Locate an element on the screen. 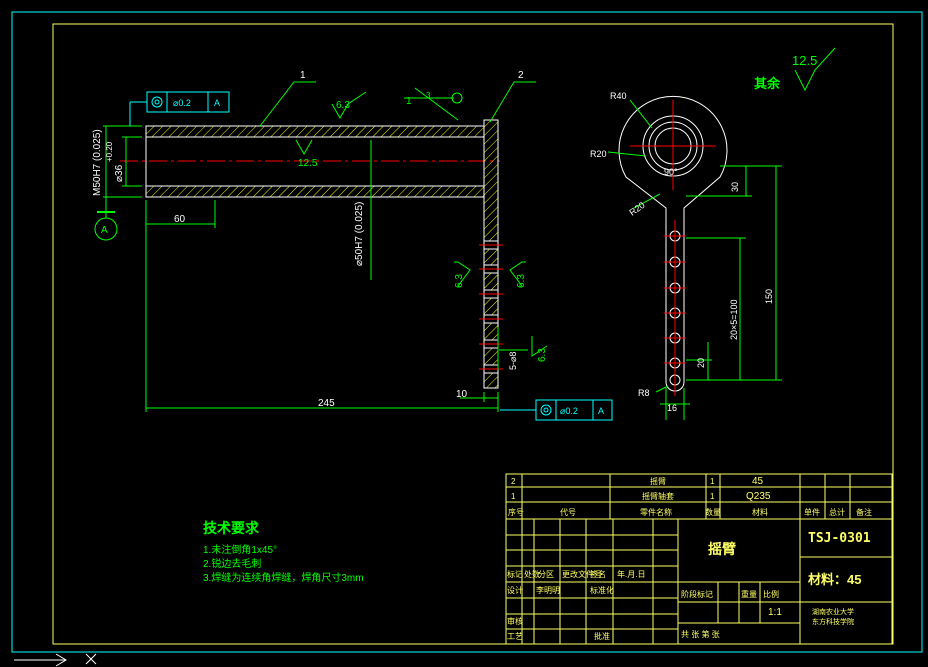 Image resolution: width=928 pixels, height=667 pixels. notes-item-2: 2.锐边去毛刺 is located at coordinates (232, 563).